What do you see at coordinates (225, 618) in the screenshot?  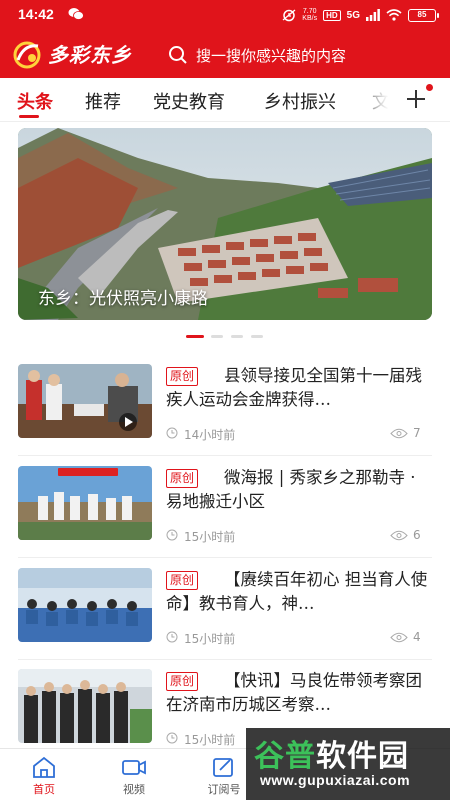 I see `news-item: 原创 【赓续百年初心 担当育人使命】教书育人，神… 15小时前 4` at bounding box center [225, 618].